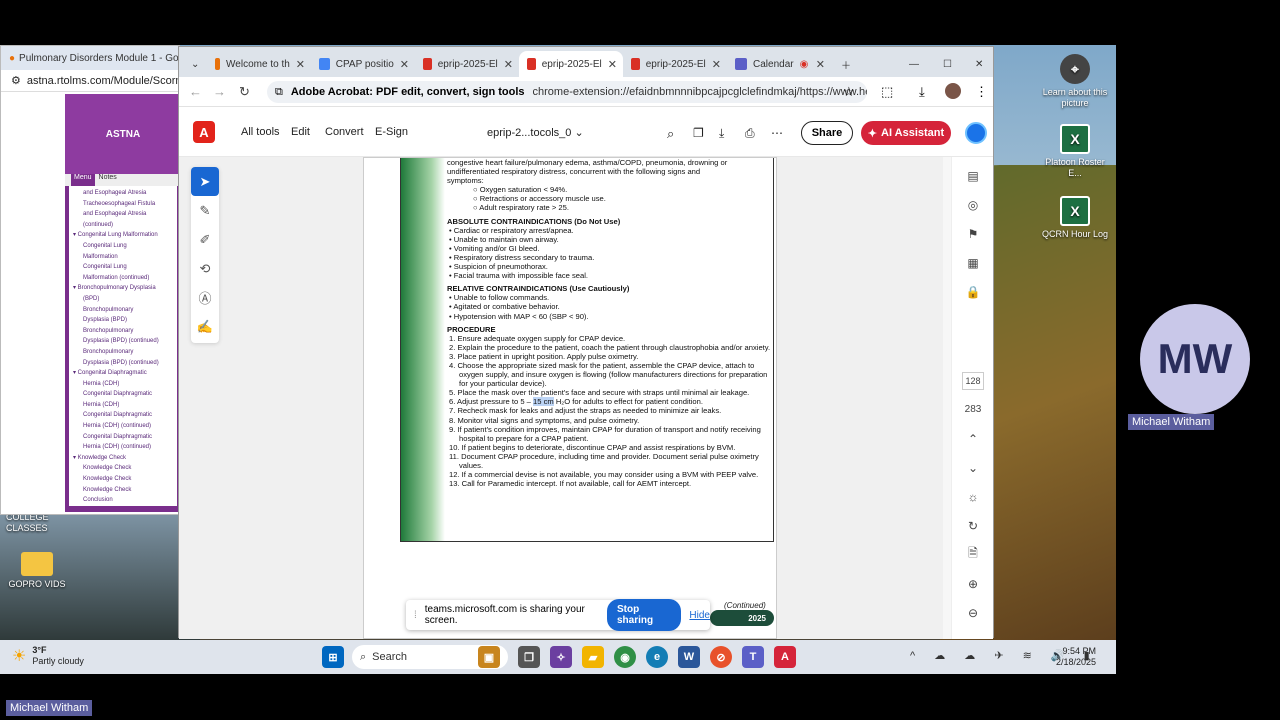 Image resolution: width=1280 pixels, height=720 pixels. What do you see at coordinates (953, 91) in the screenshot?
I see `profile-avatar` at bounding box center [953, 91].